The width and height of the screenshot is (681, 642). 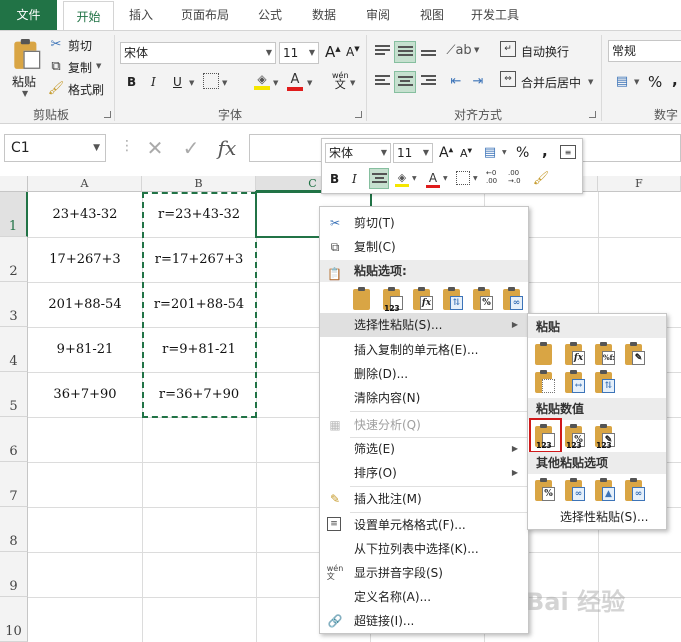 What do you see at coordinates (405, 52) in the screenshot?
I see `align-middle-button` at bounding box center [405, 52].